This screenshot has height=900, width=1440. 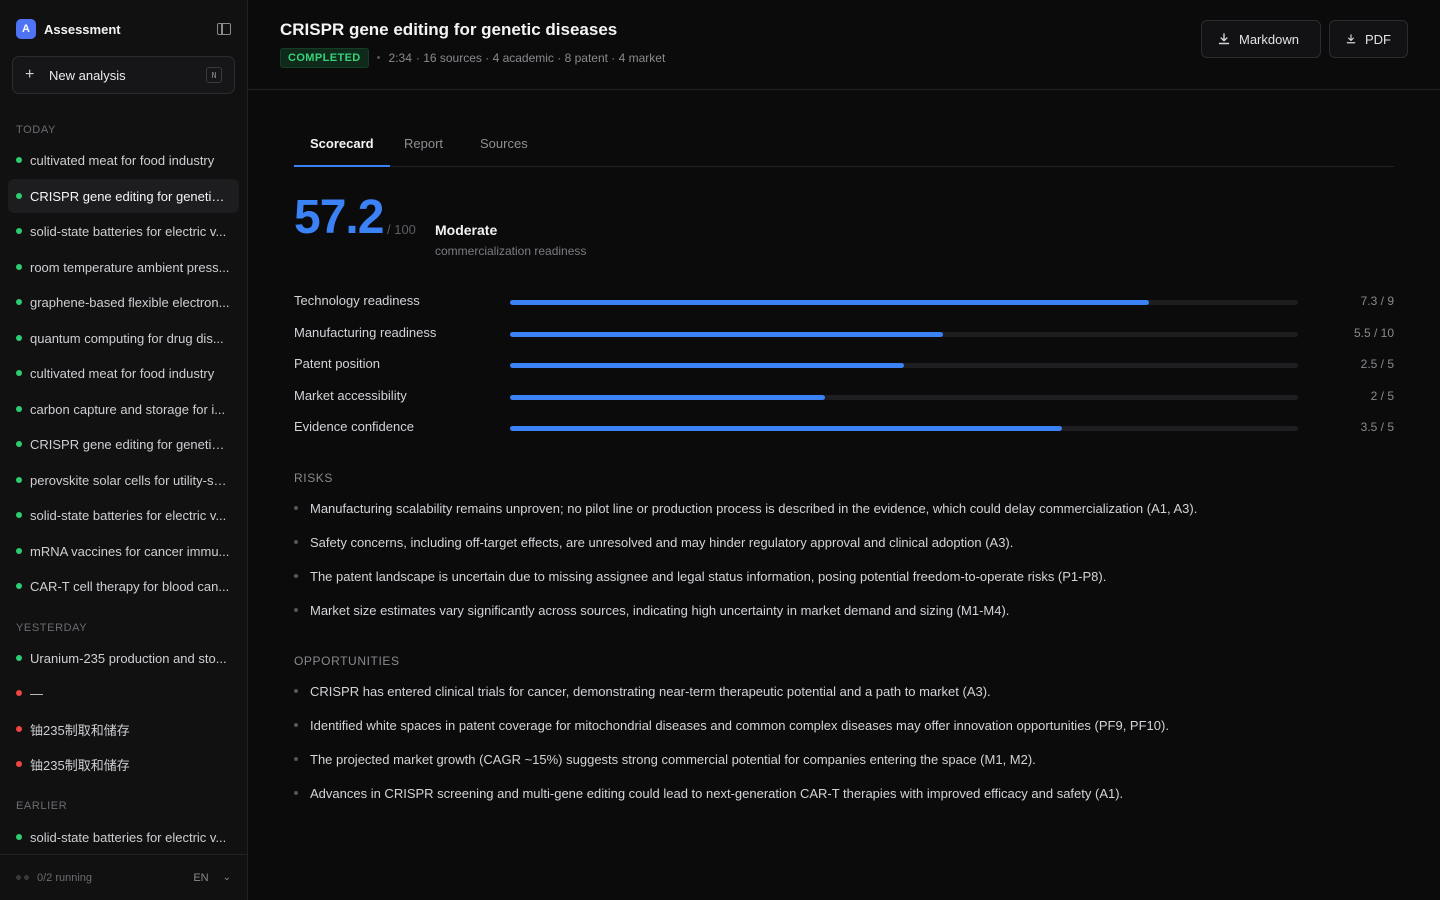 What do you see at coordinates (1373, 333) in the screenshot?
I see `metric-value: 5.5 / 10` at bounding box center [1373, 333].